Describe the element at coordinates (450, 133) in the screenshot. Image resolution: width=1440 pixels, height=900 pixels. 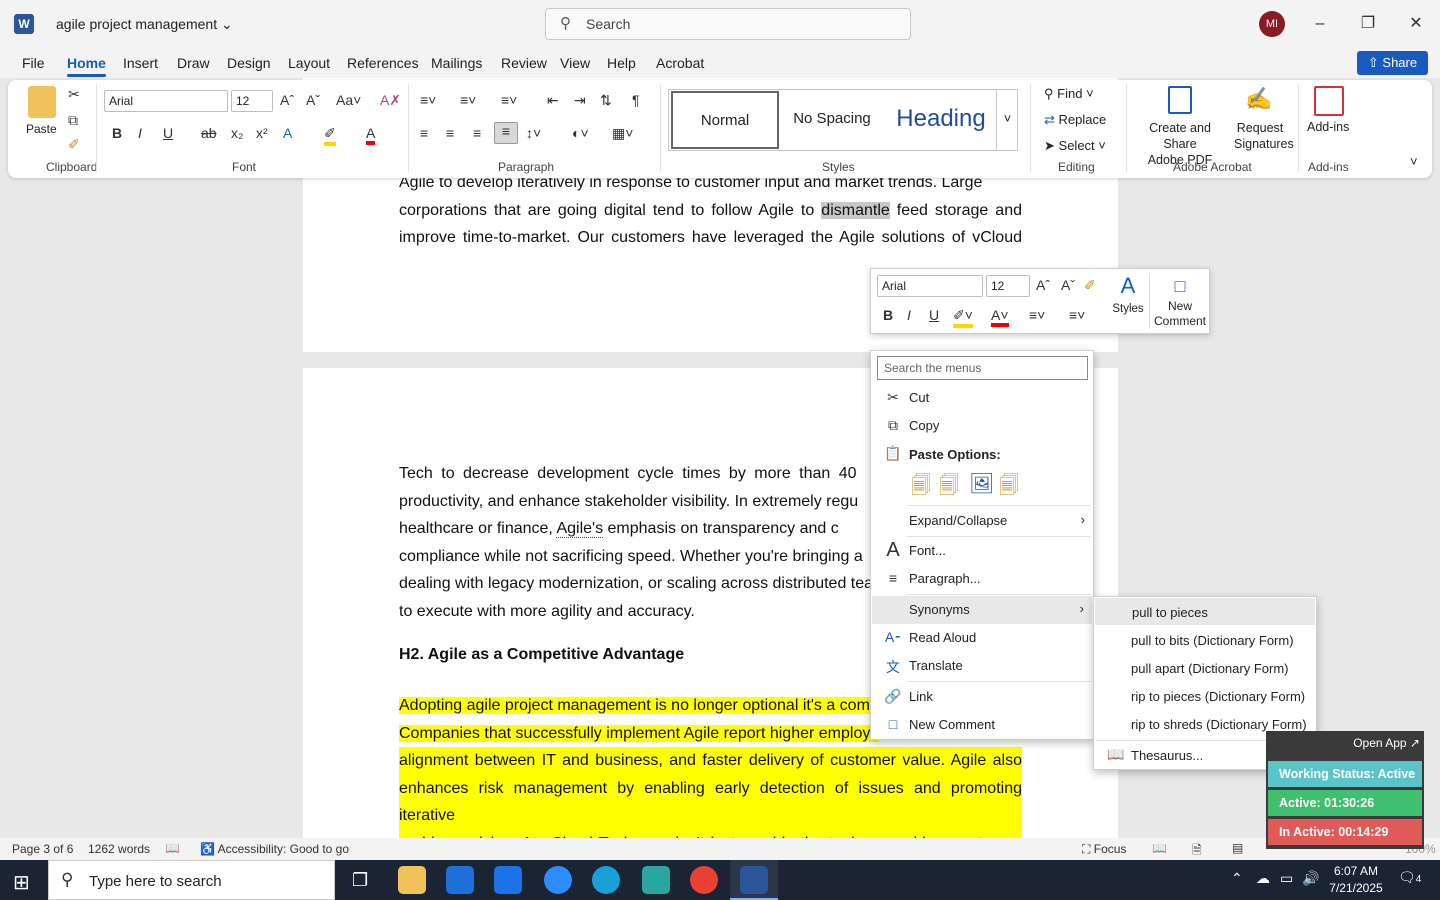
I see `align-center-icon: ≡` at that location.